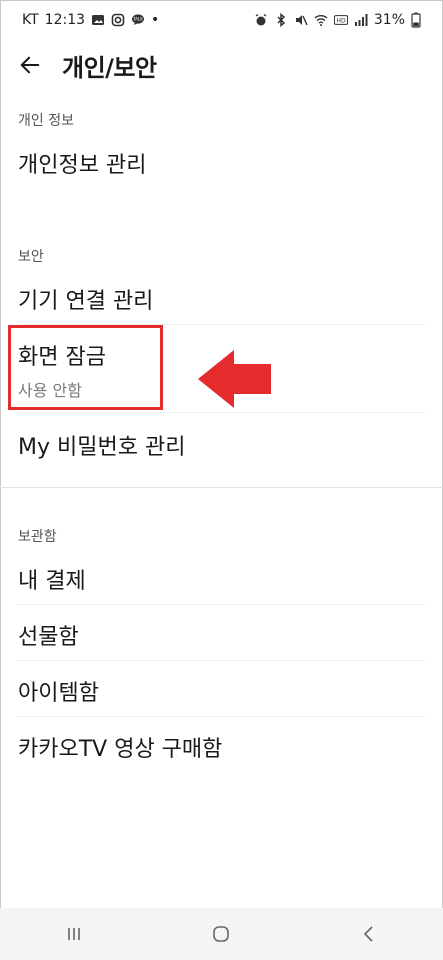  Describe the element at coordinates (65, 20) in the screenshot. I see `clock: 12:13` at that location.